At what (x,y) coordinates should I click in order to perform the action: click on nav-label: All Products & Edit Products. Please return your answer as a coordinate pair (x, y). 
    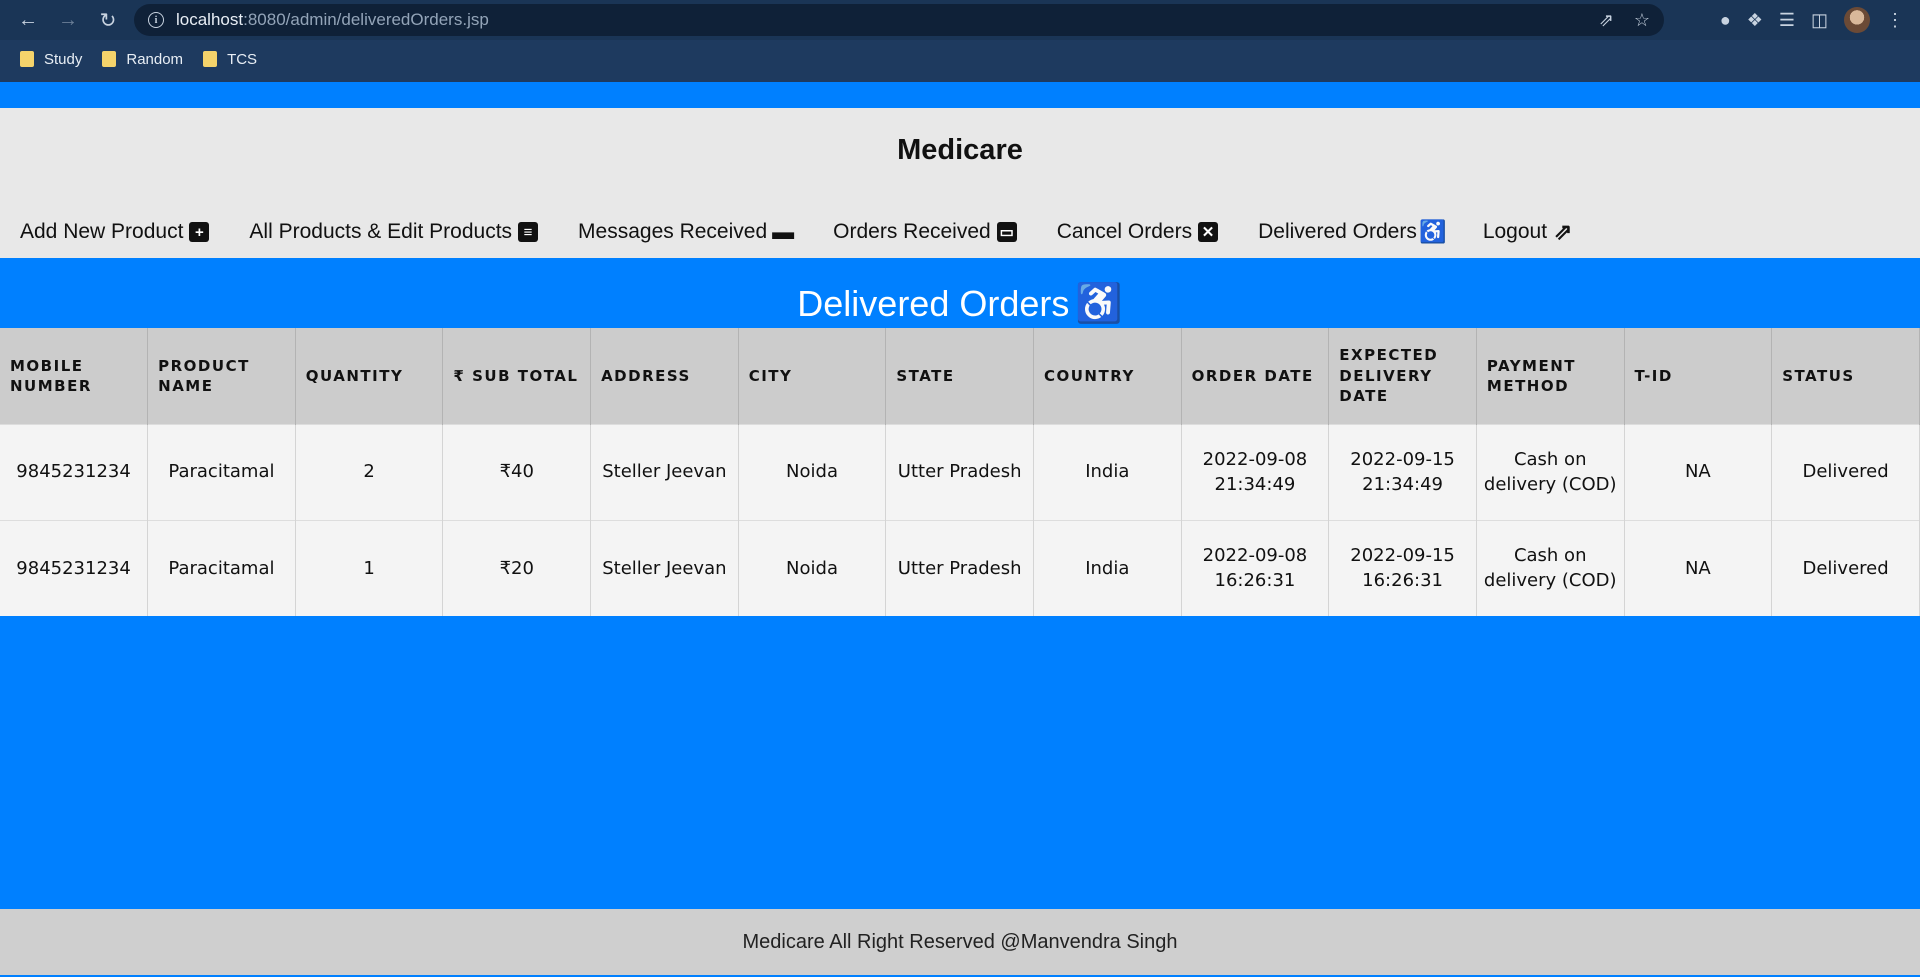
    Looking at the image, I should click on (381, 231).